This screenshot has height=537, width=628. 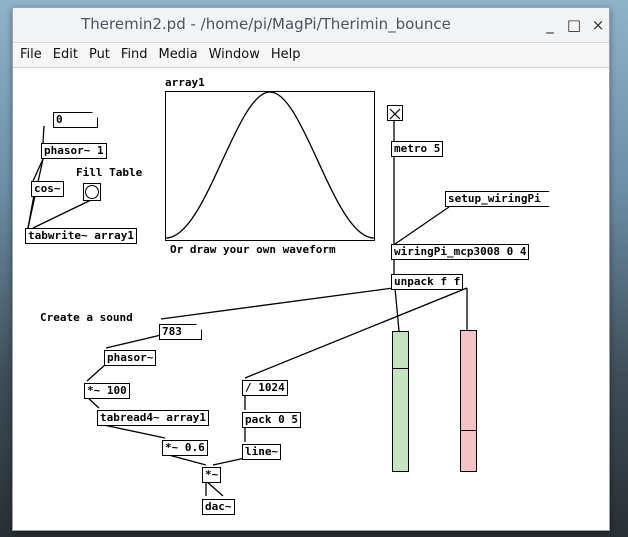 What do you see at coordinates (92, 192) in the screenshot?
I see `fill-table-bang` at bounding box center [92, 192].